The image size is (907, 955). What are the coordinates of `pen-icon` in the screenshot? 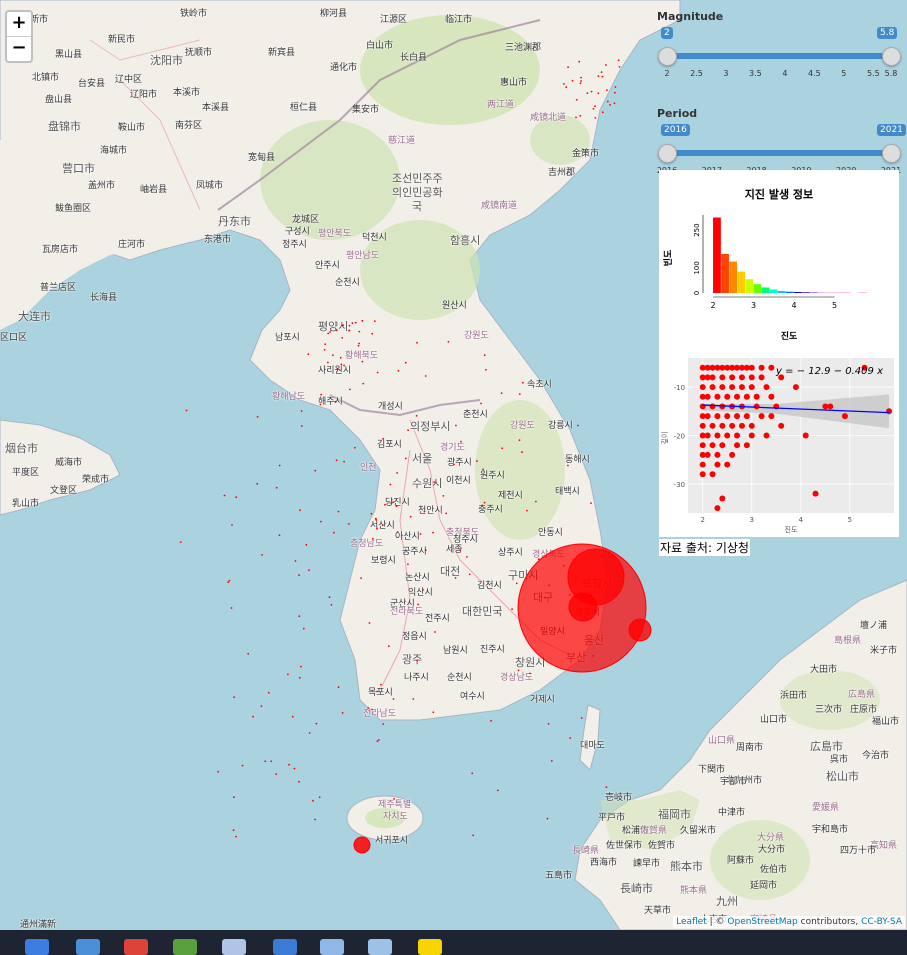 It's located at (332, 947).